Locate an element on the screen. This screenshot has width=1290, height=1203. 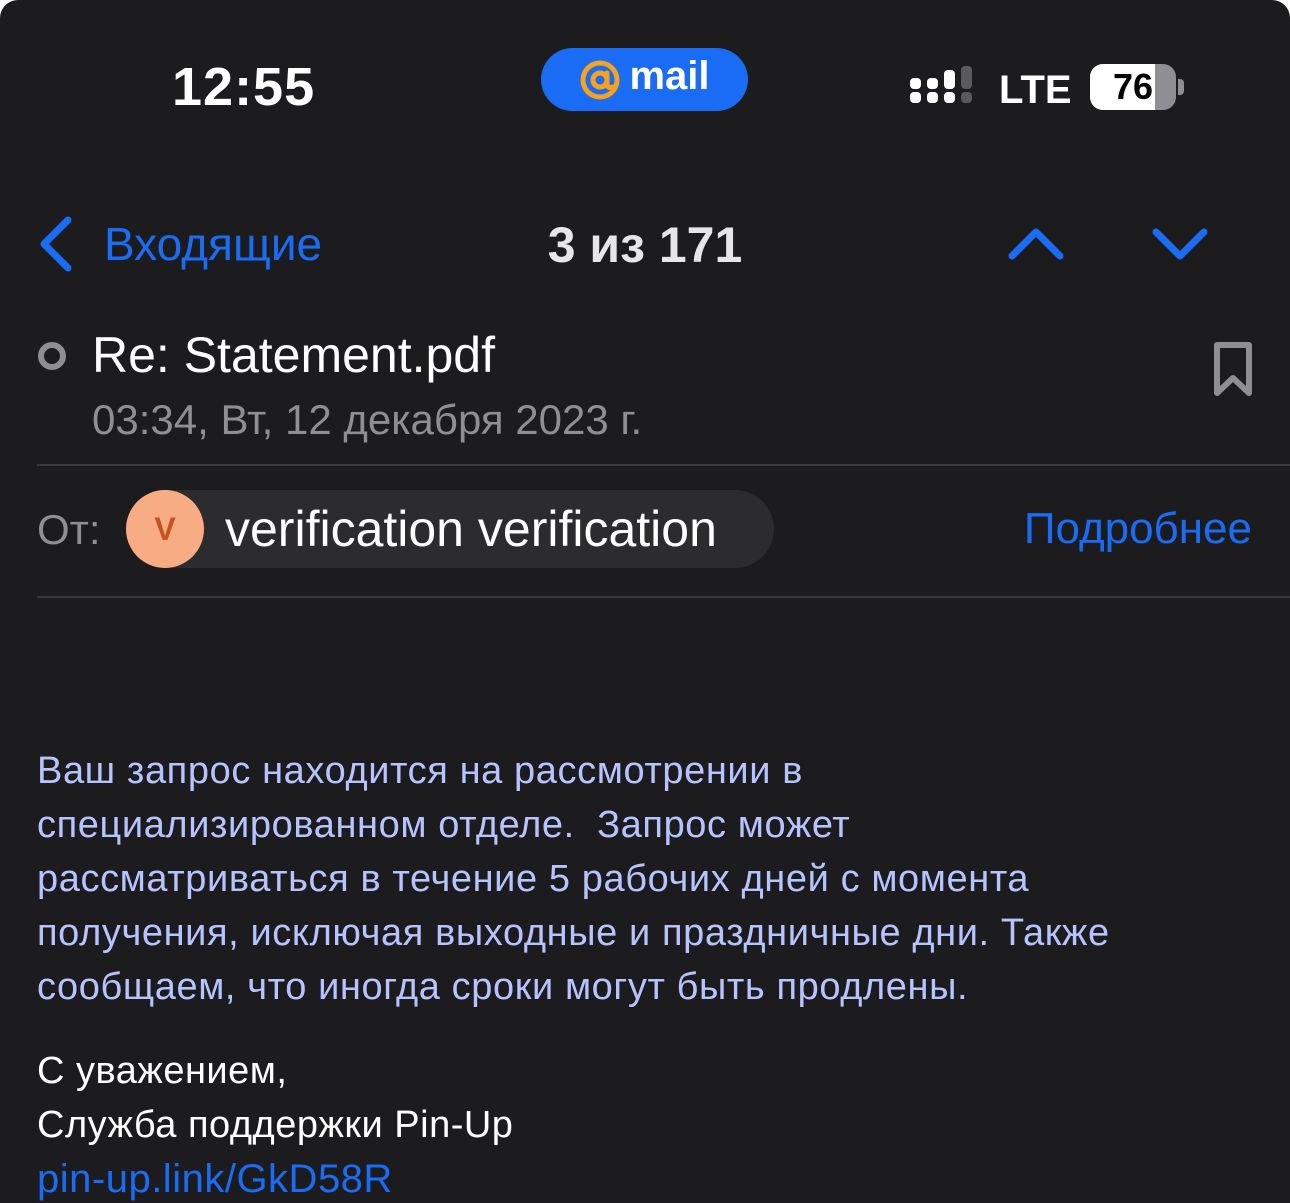
chevron-left-icon is located at coordinates (56, 244).